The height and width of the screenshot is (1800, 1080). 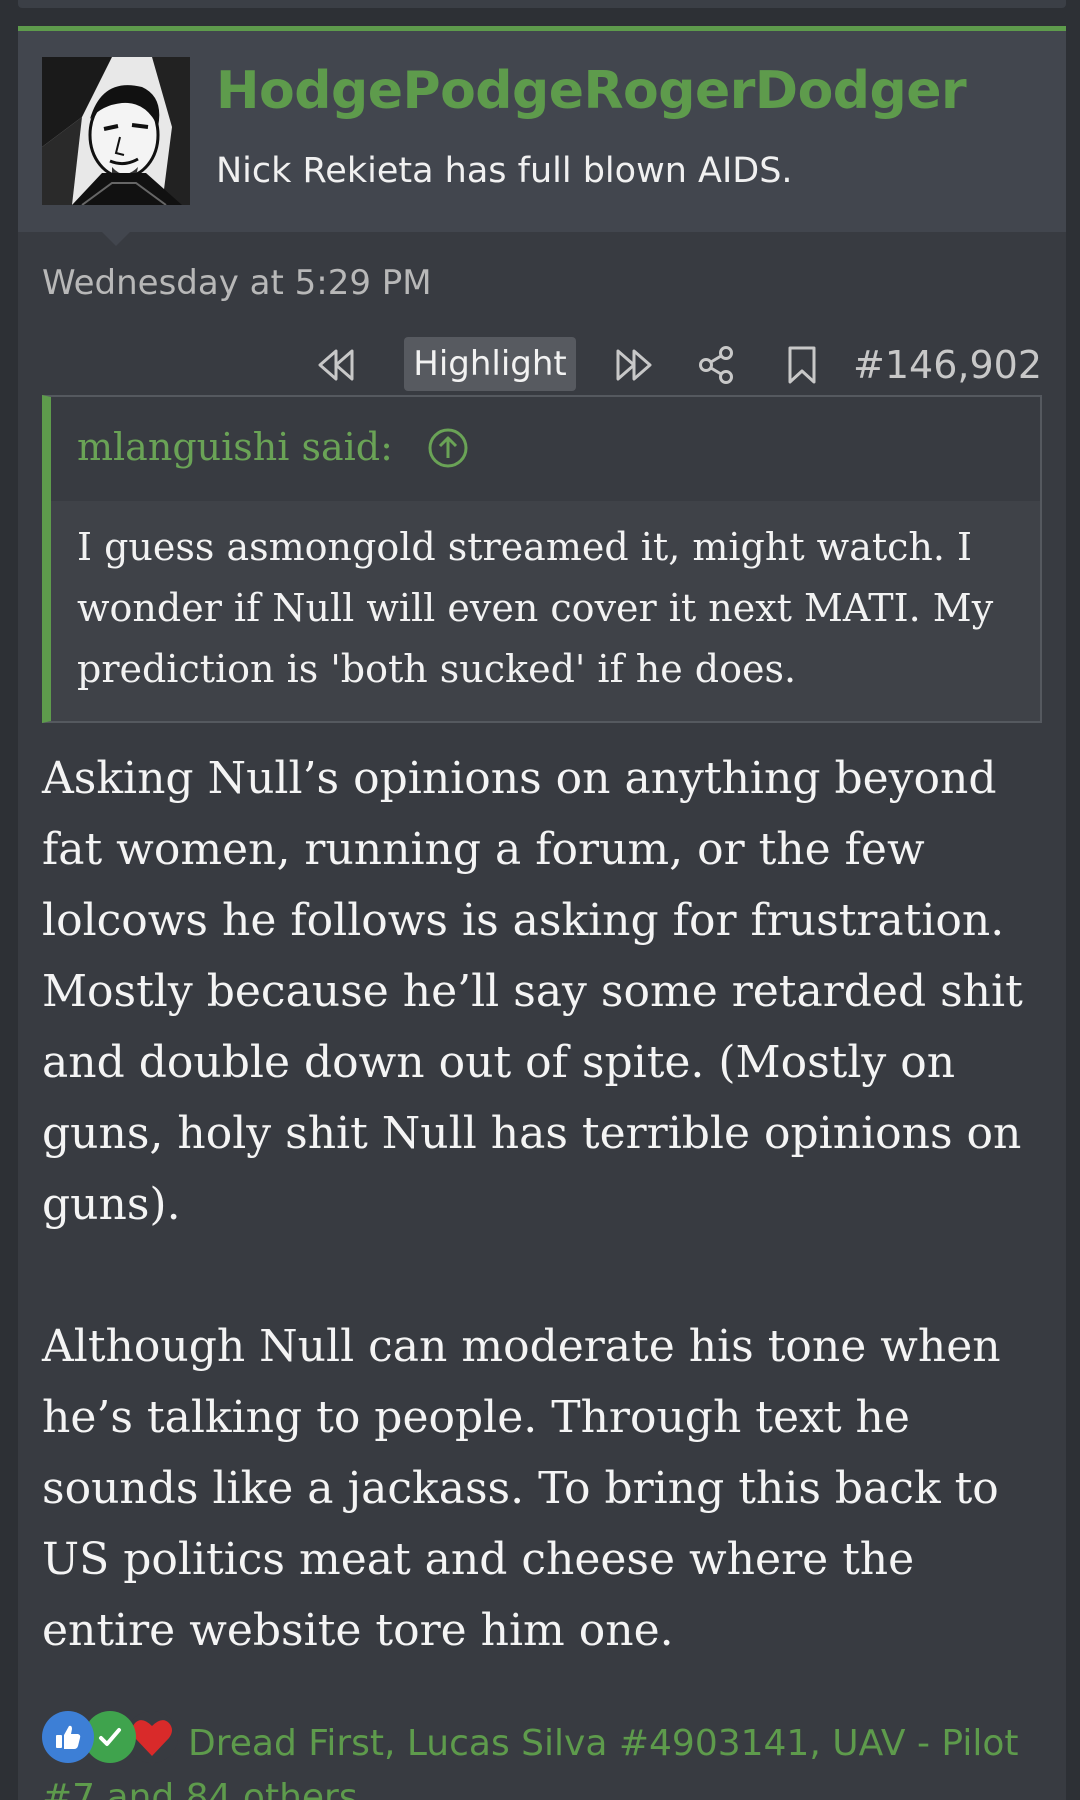 I want to click on avatar-image, so click(x=116, y=131).